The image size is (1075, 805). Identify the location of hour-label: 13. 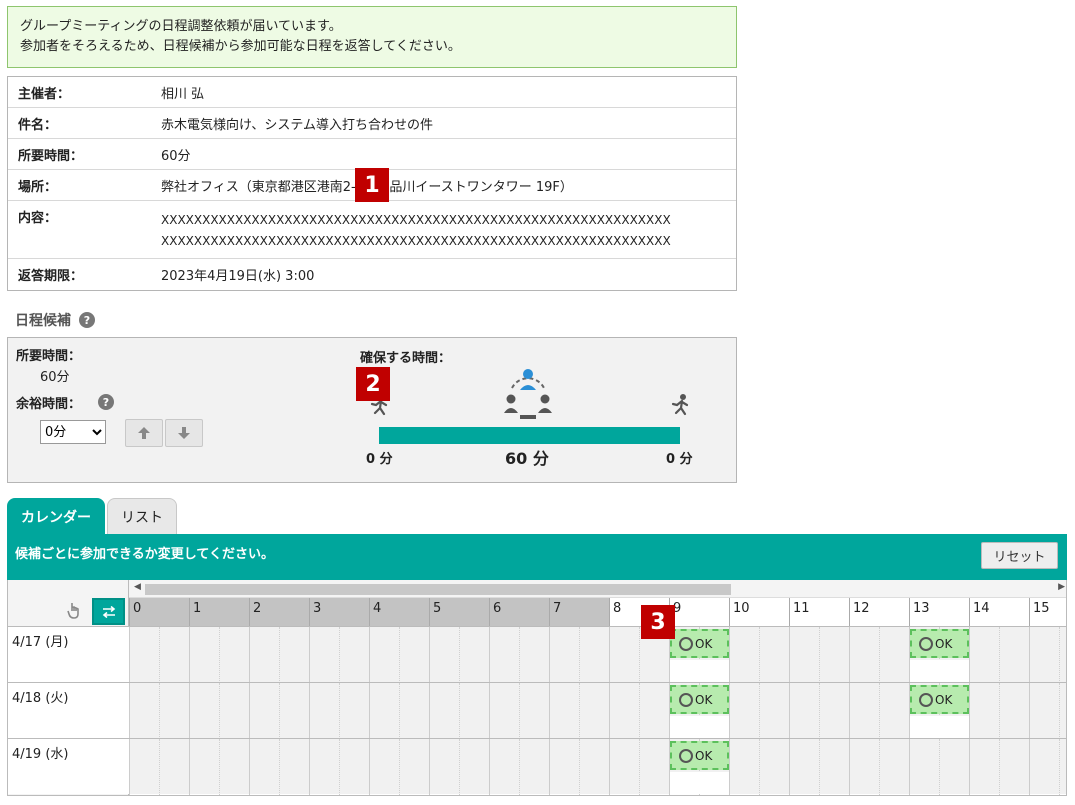
(939, 612).